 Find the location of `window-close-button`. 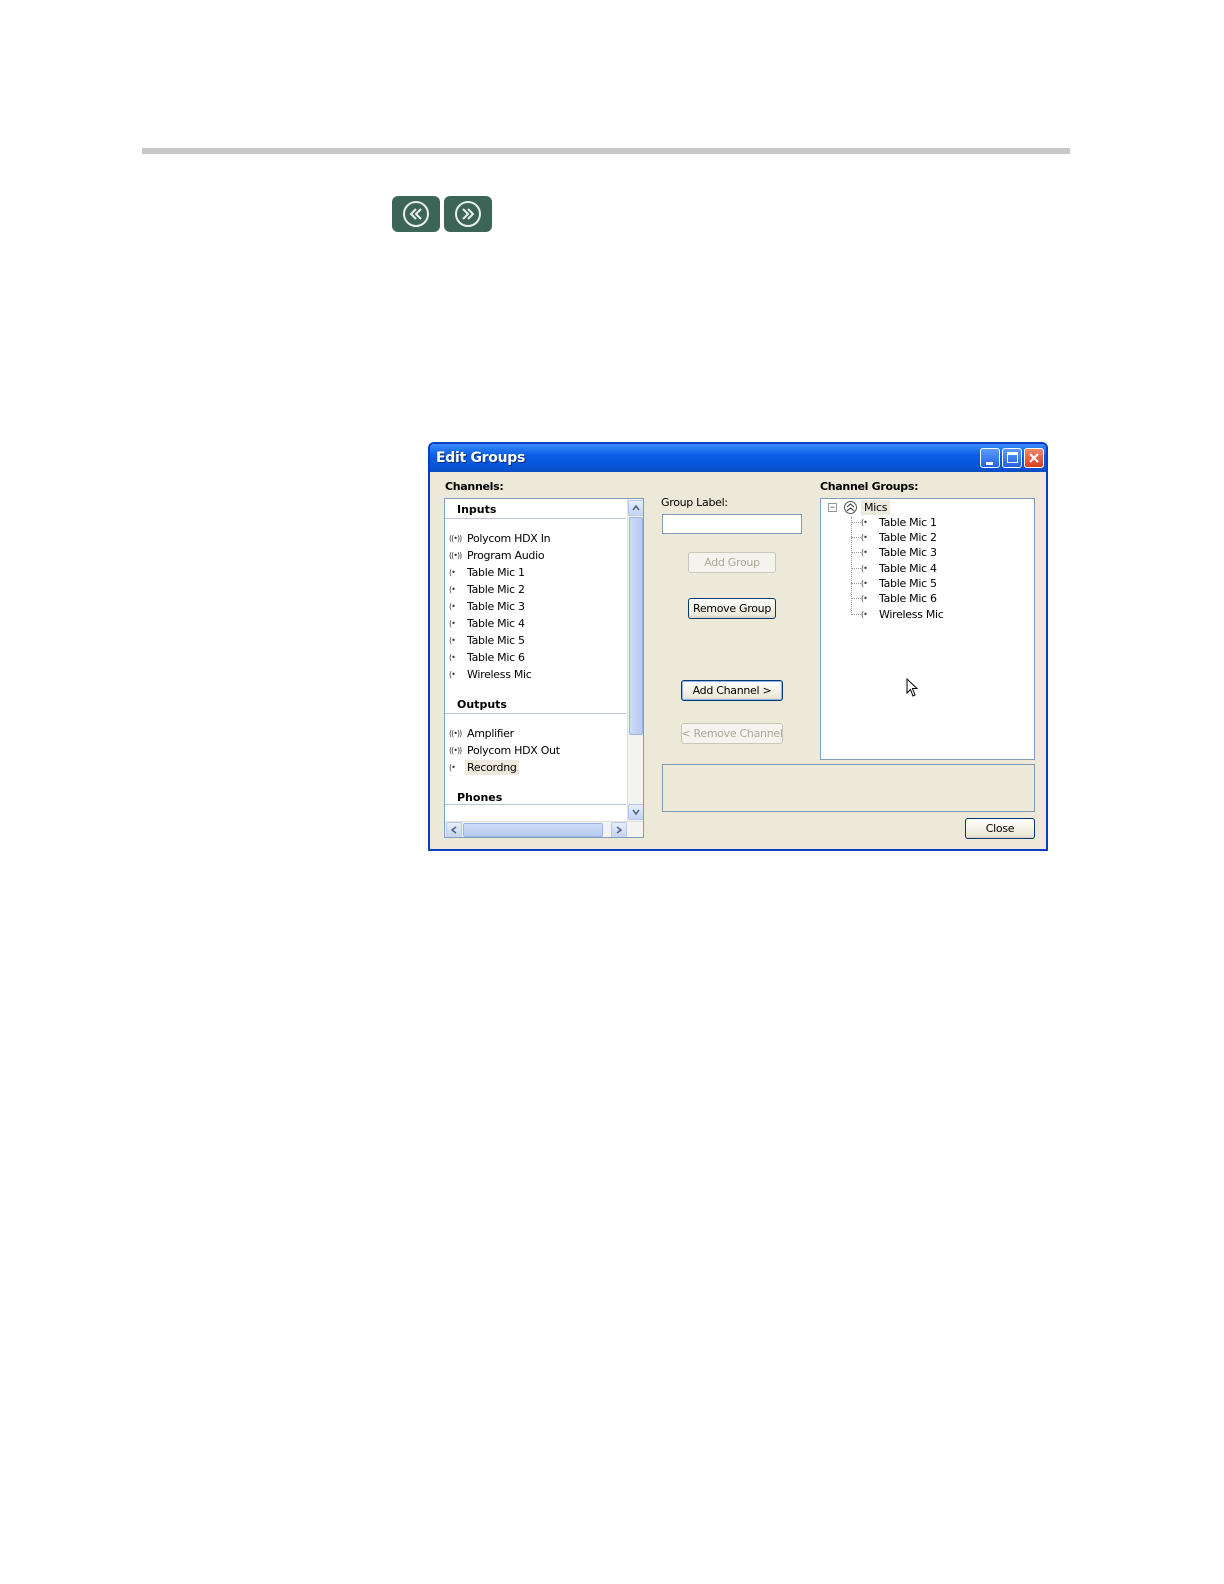

window-close-button is located at coordinates (1034, 458).